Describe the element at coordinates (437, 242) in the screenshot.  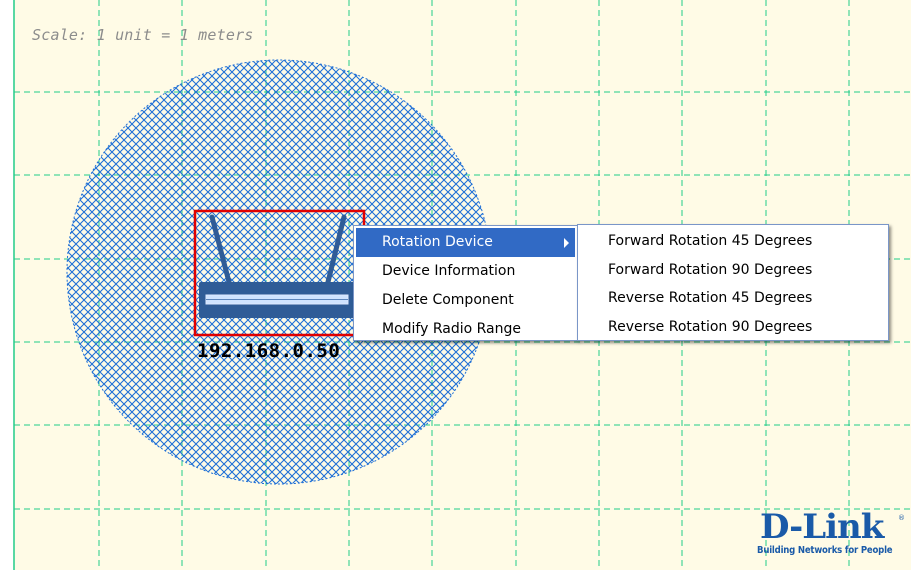
I see `menu-item-label: Rotation Device` at that location.